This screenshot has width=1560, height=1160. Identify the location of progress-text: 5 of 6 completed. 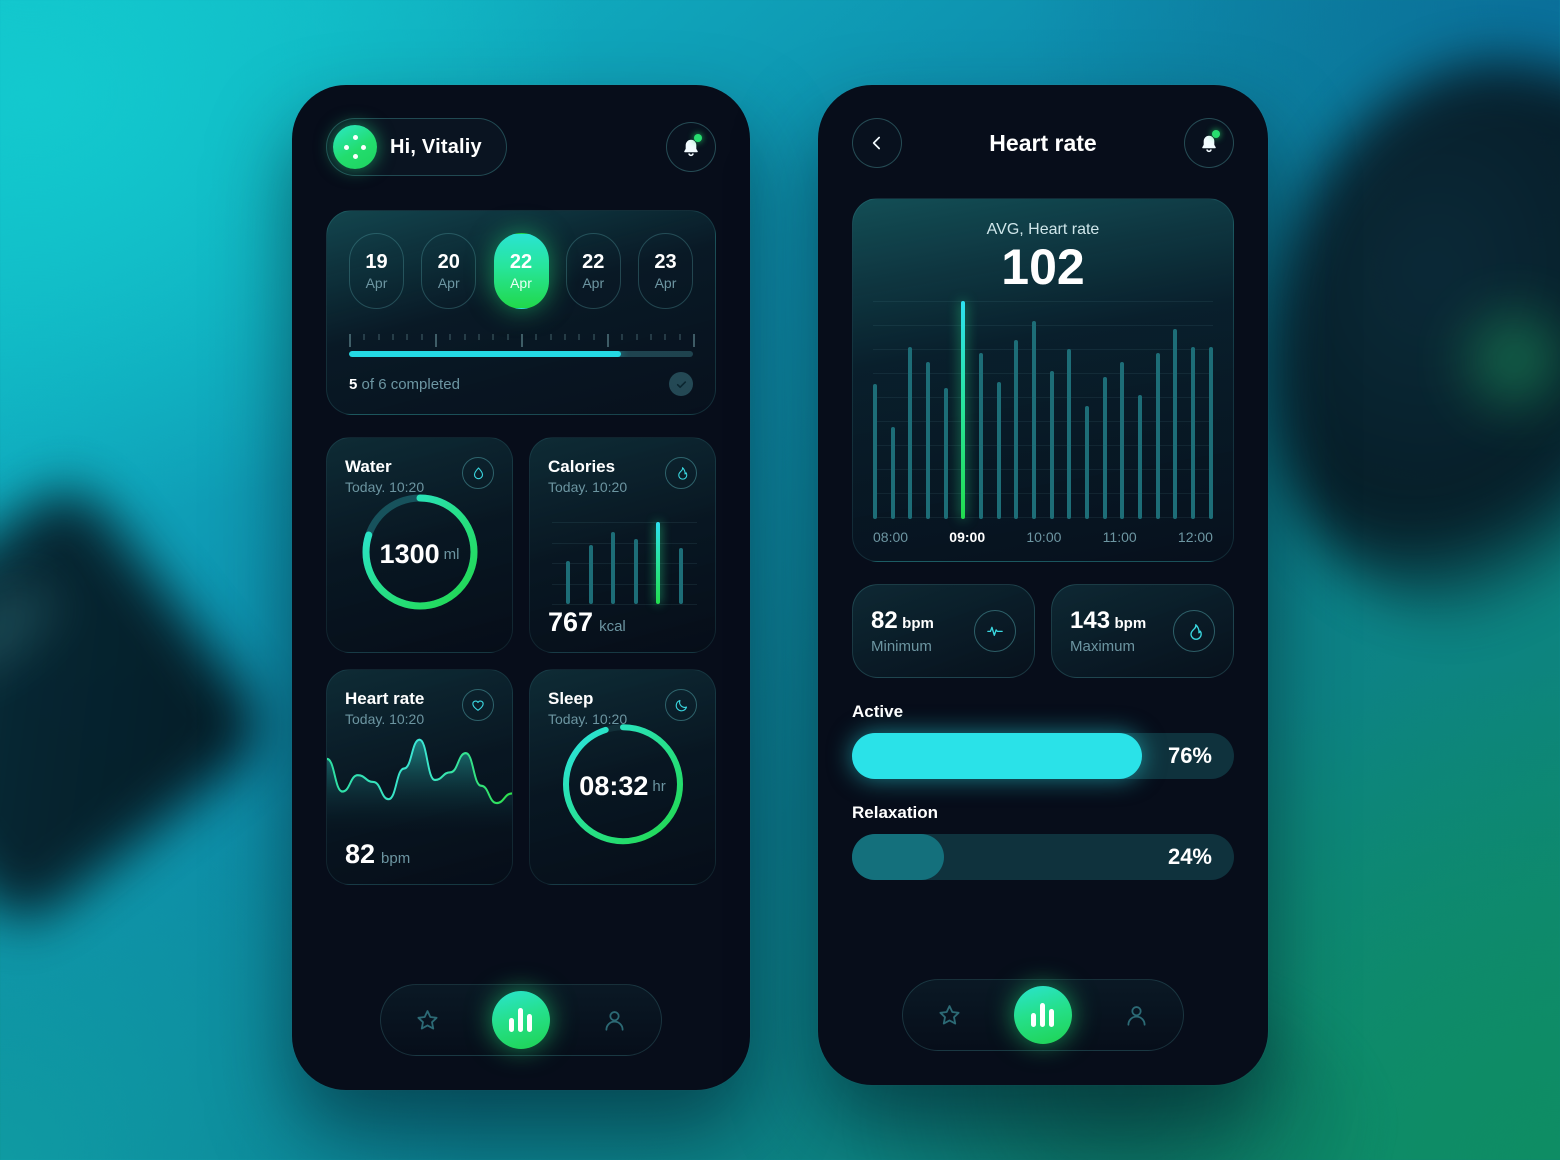
(404, 384).